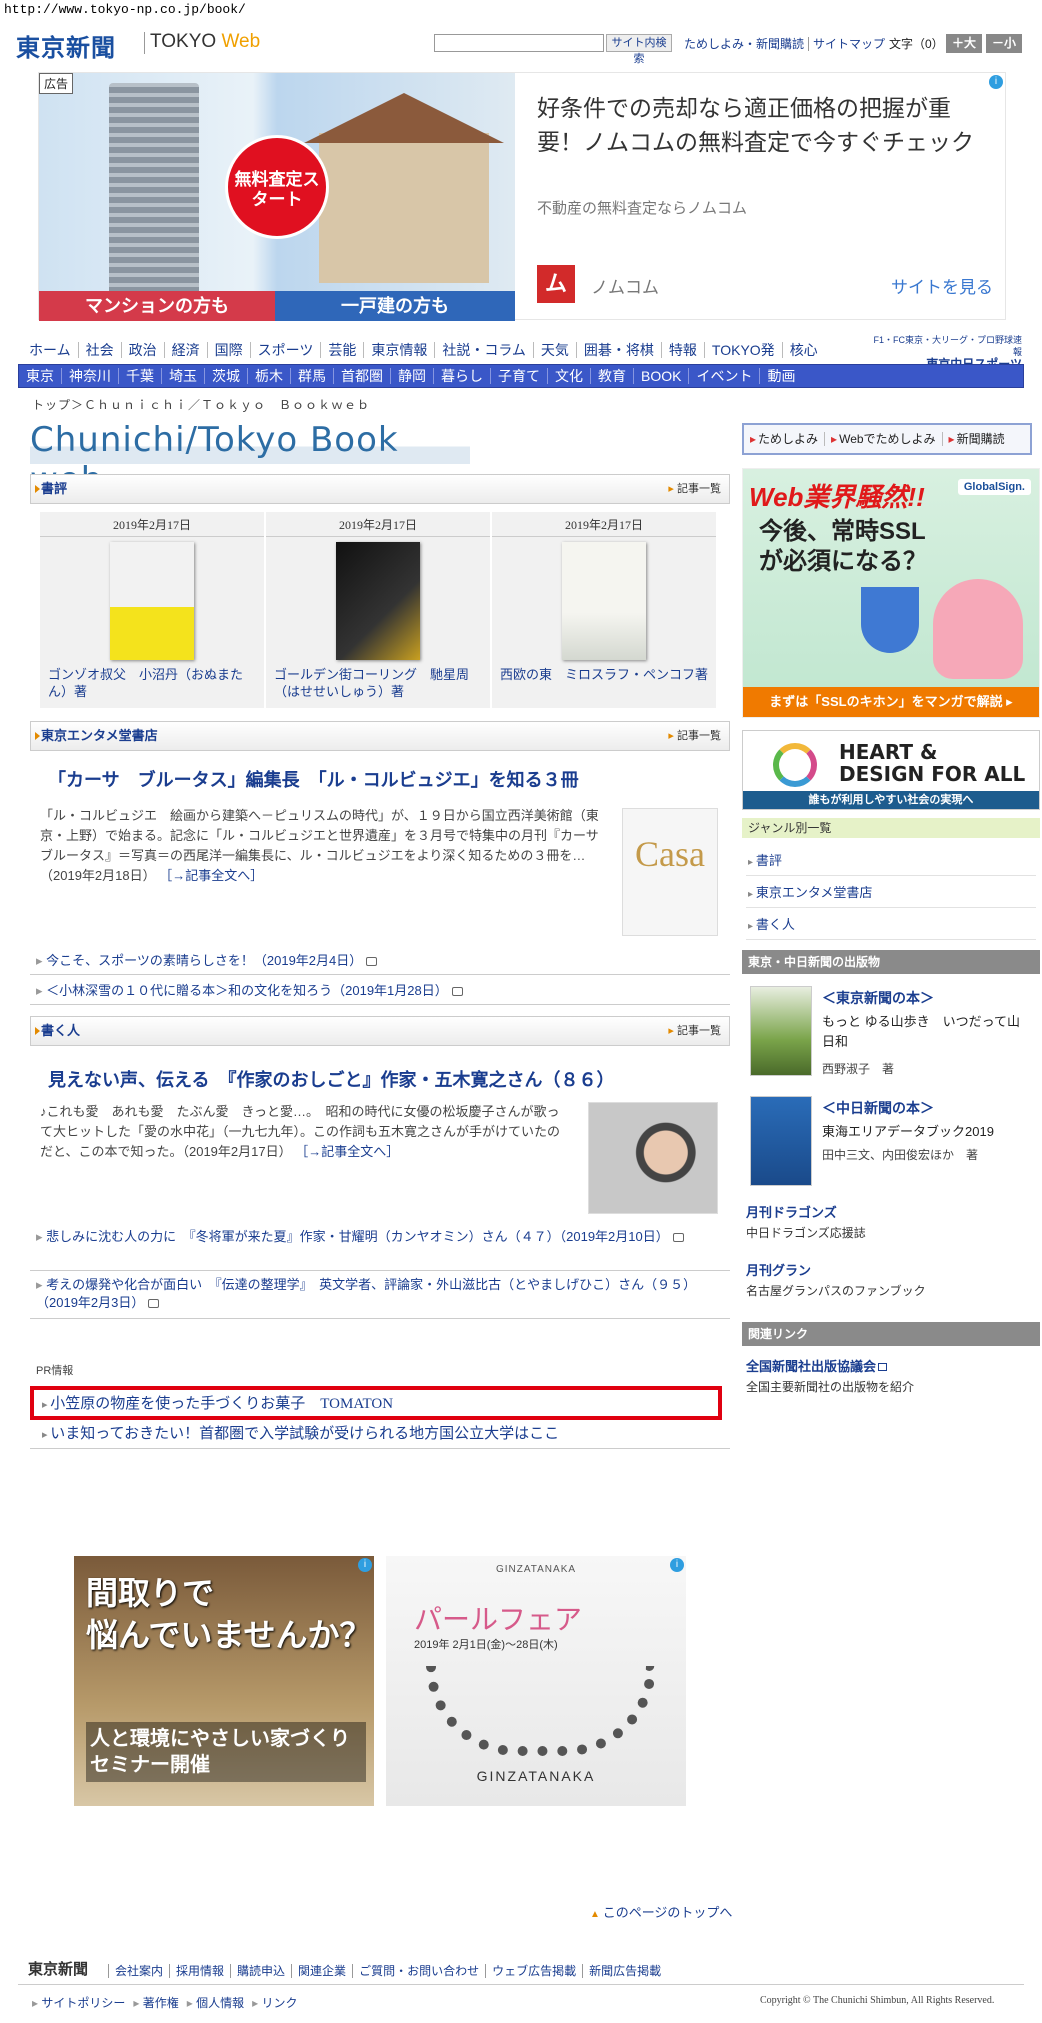 The image size is (1042, 2023). What do you see at coordinates (40, 376) in the screenshot?
I see `region-nav-item: 東京` at bounding box center [40, 376].